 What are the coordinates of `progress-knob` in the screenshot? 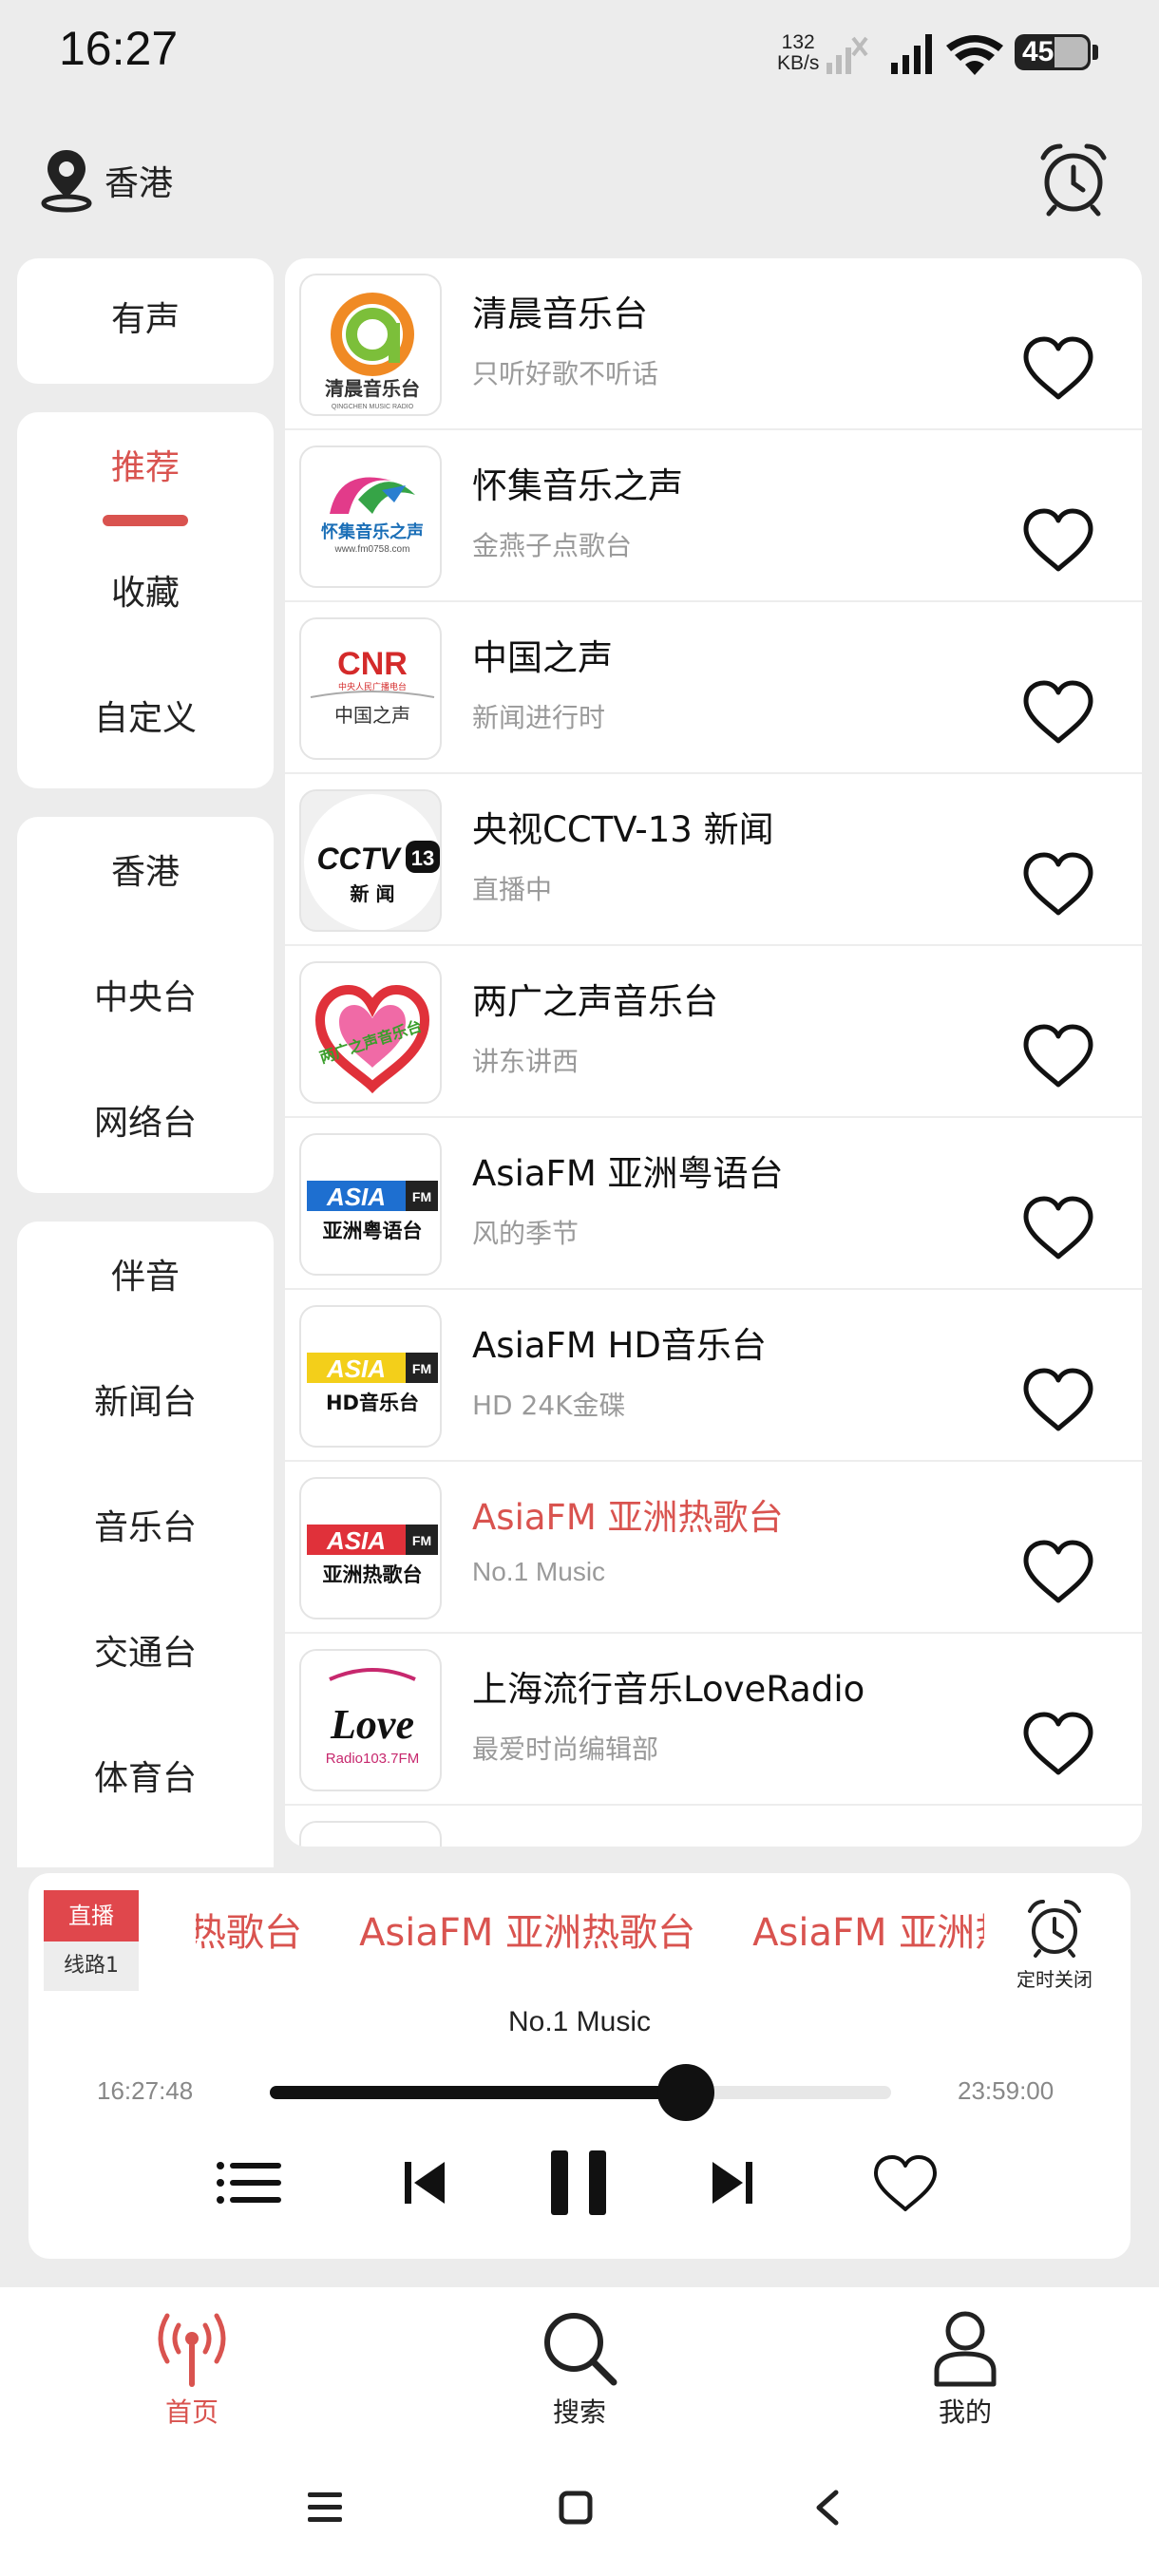 It's located at (686, 2092).